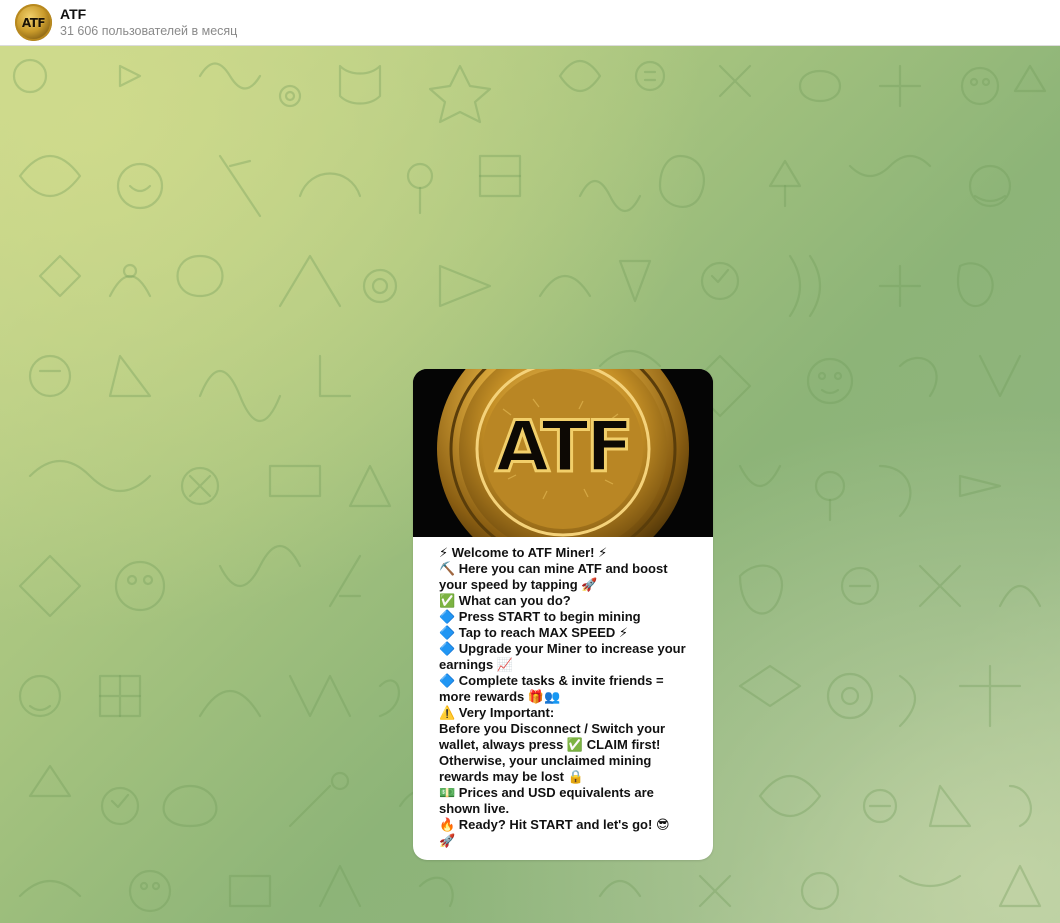 The width and height of the screenshot is (1060, 923). What do you see at coordinates (511, 776) in the screenshot?
I see `message-line: rewards may be lost 🔒` at bounding box center [511, 776].